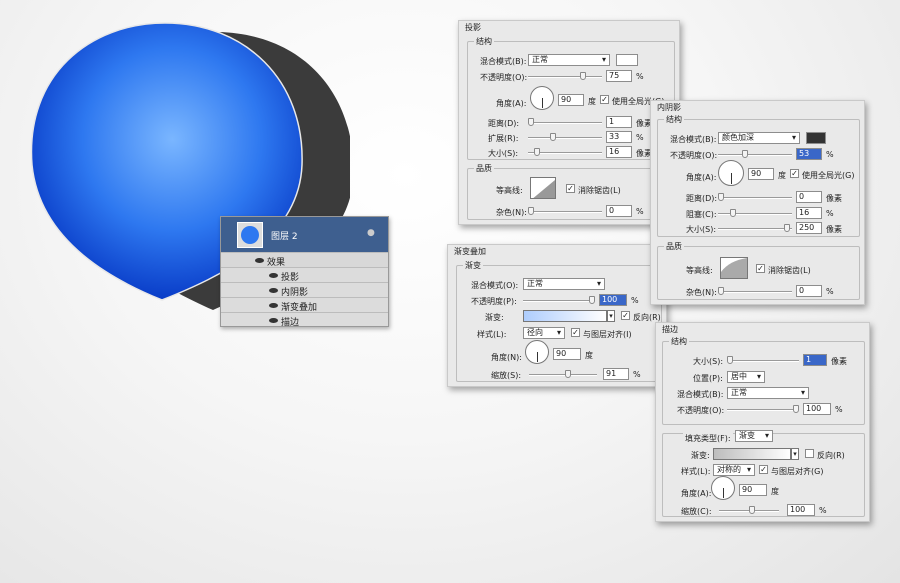  What do you see at coordinates (734, 470) in the screenshot?
I see `style-select: 对称的` at bounding box center [734, 470].